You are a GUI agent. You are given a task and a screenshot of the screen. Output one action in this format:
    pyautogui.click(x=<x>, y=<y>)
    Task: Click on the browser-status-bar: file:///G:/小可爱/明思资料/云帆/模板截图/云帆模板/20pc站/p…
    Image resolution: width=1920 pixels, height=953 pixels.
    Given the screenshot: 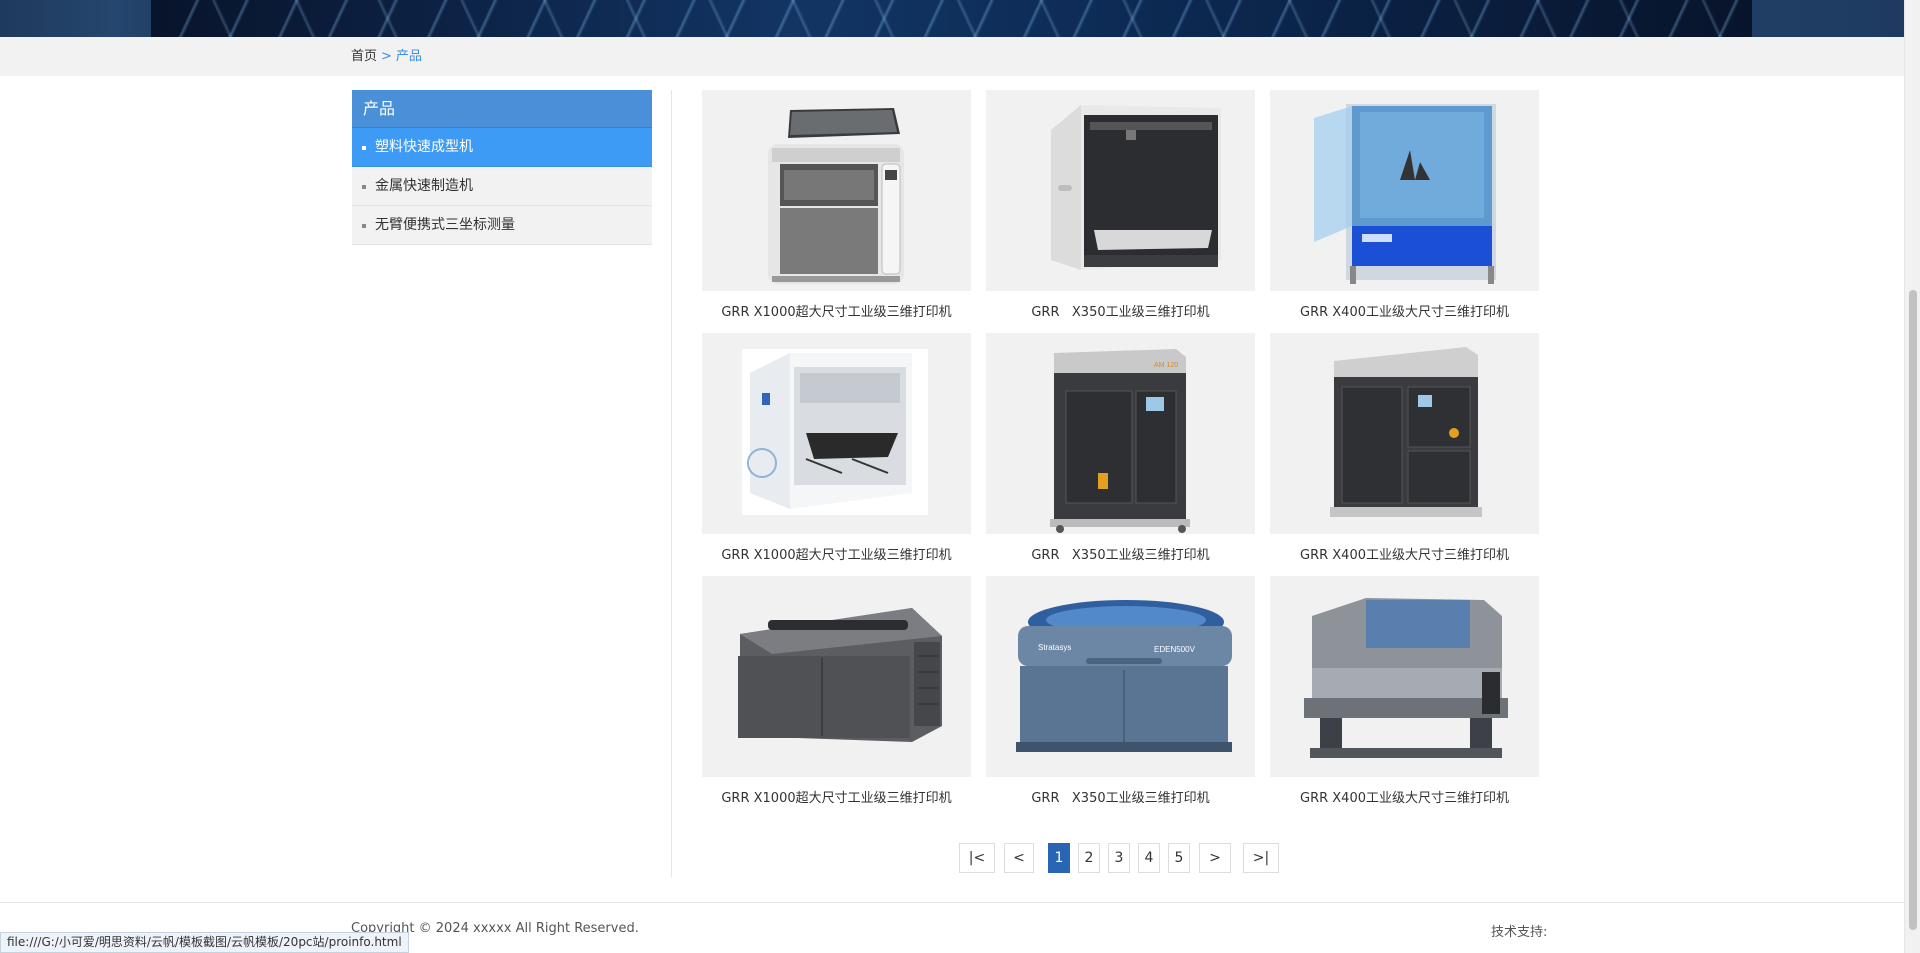 What is the action you would take?
    pyautogui.click(x=204, y=942)
    